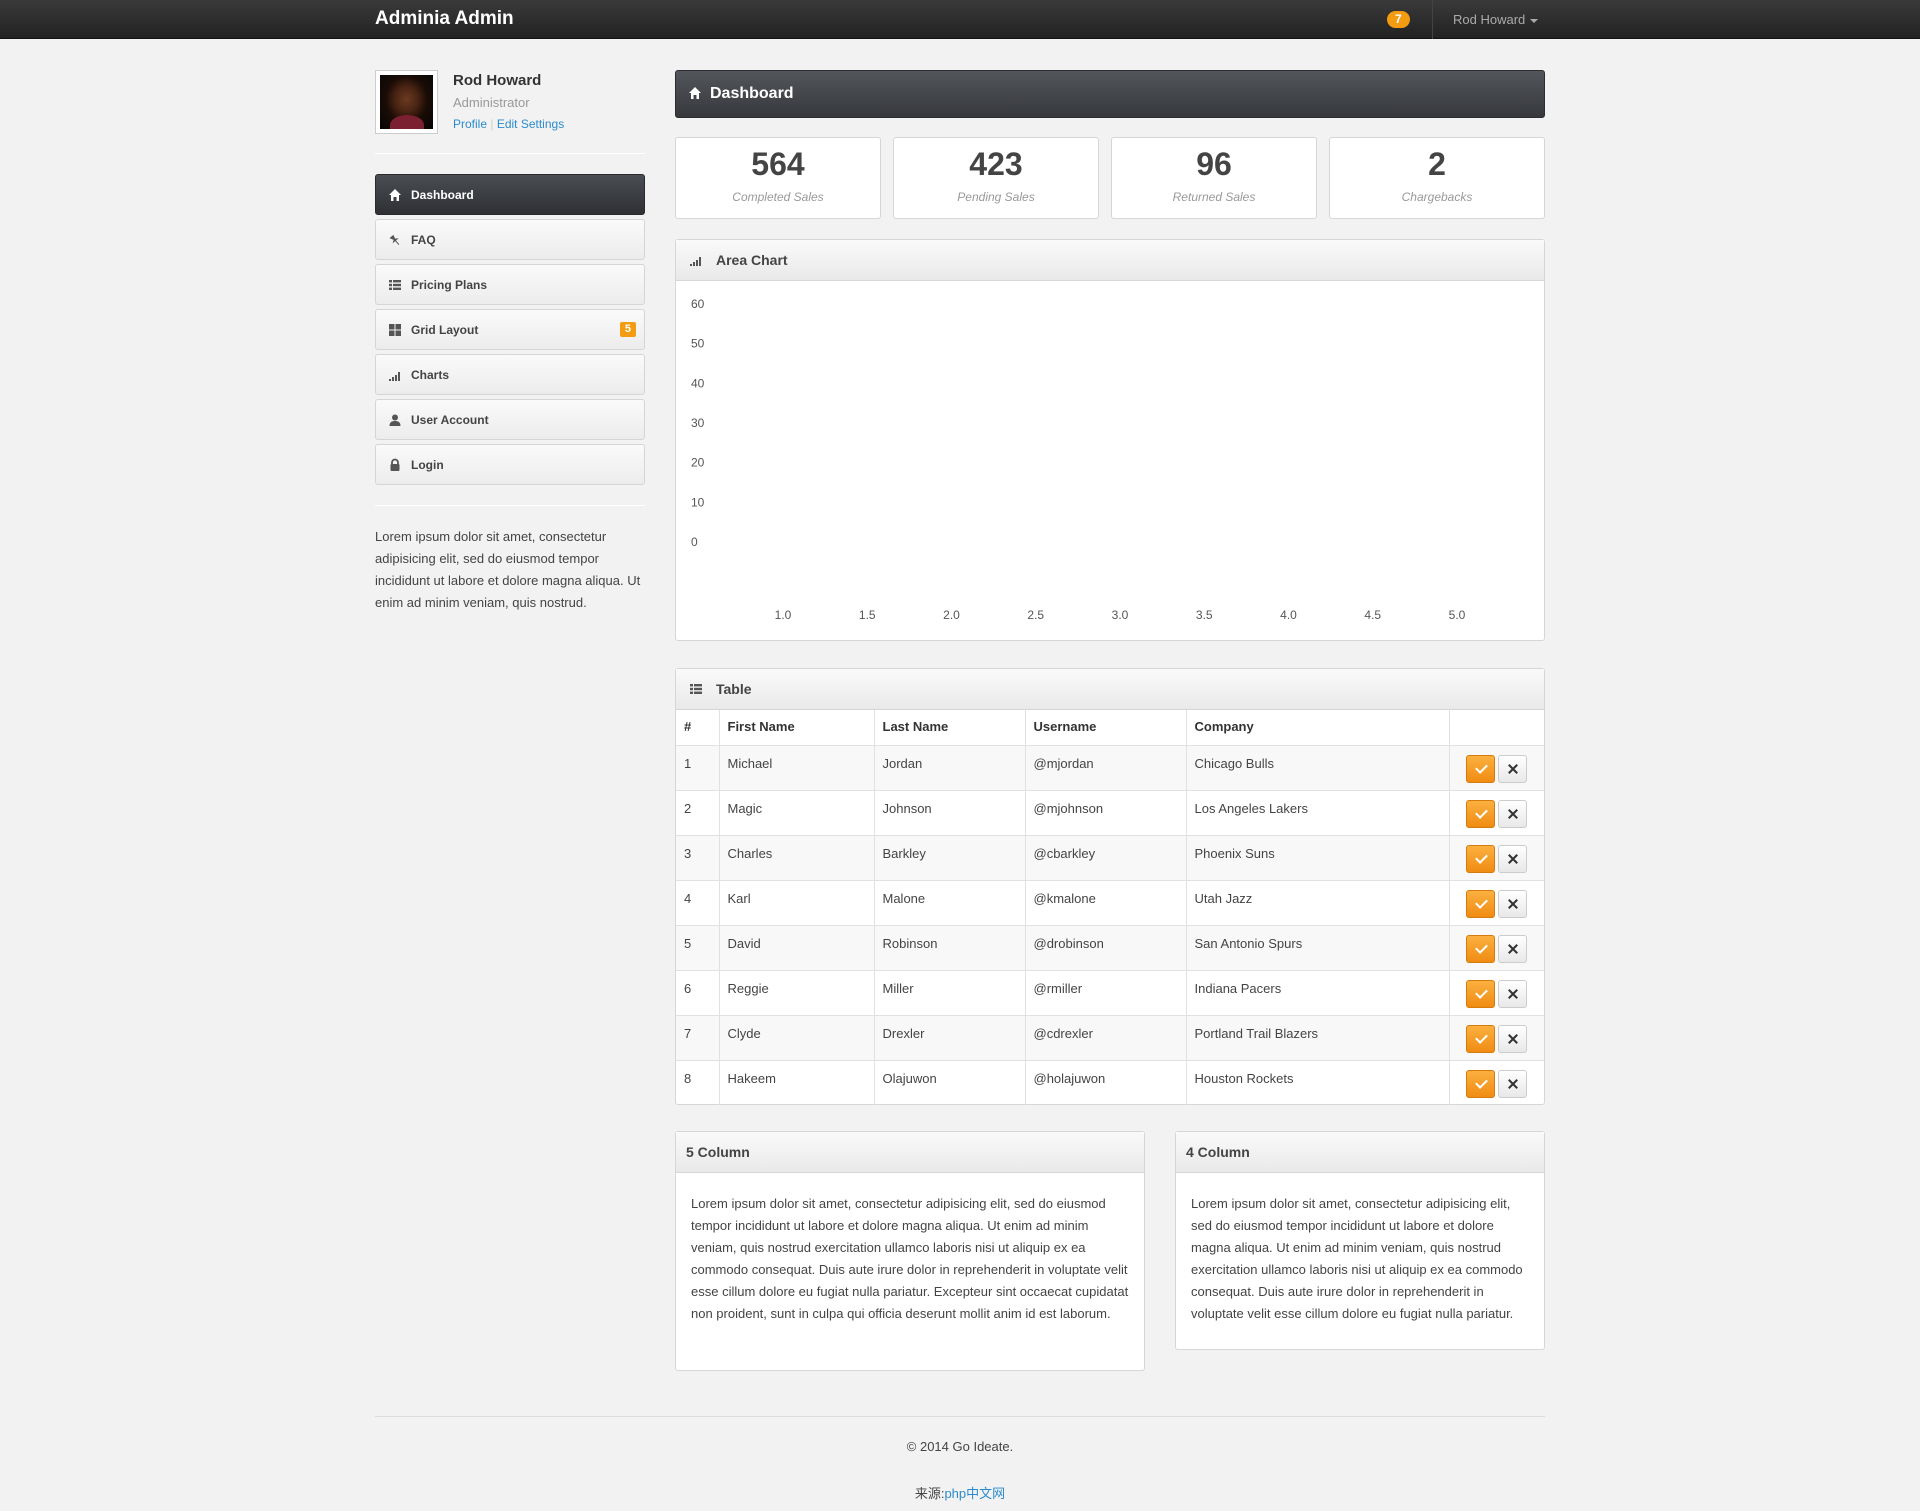  Describe the element at coordinates (960, 19) in the screenshot. I see `top-navbar: Adminia Admin 7 Rod Howard` at that location.